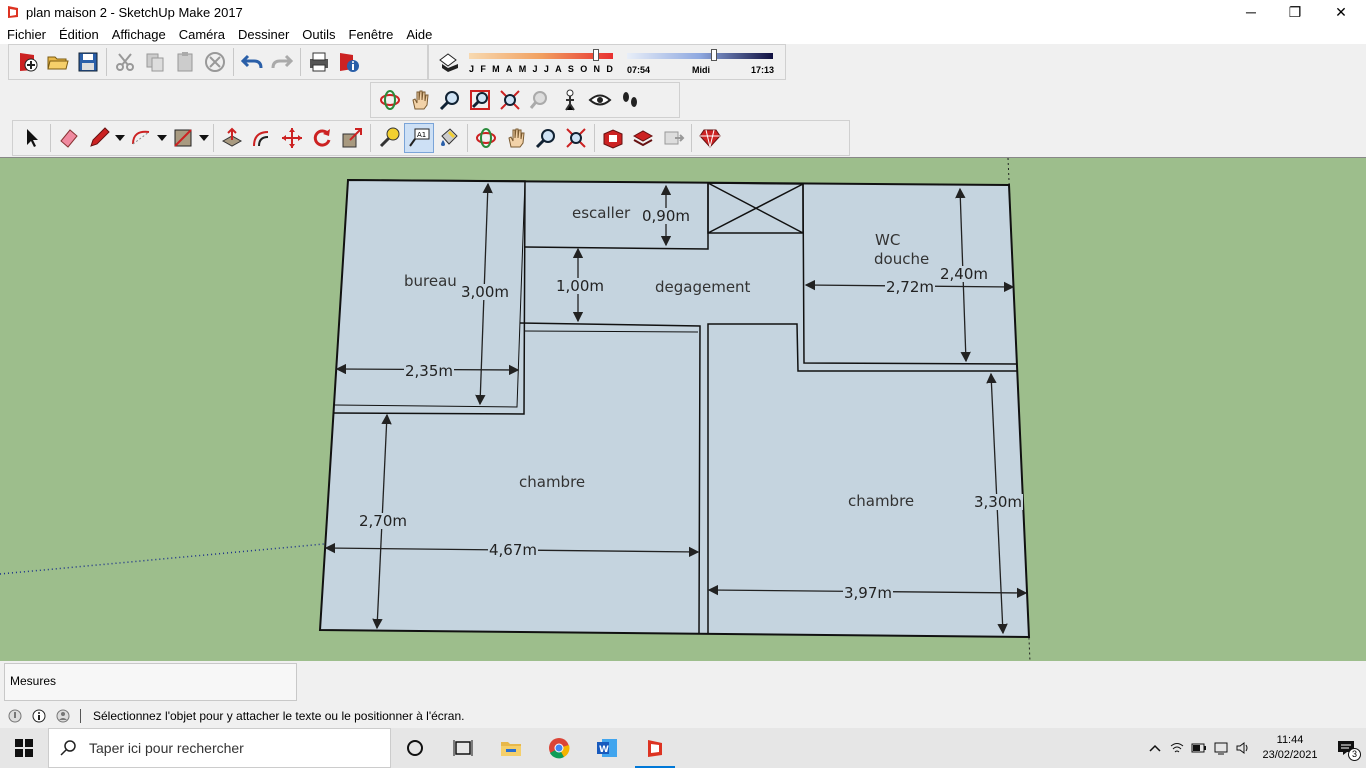 The width and height of the screenshot is (1366, 768). I want to click on scale-button, so click(352, 138).